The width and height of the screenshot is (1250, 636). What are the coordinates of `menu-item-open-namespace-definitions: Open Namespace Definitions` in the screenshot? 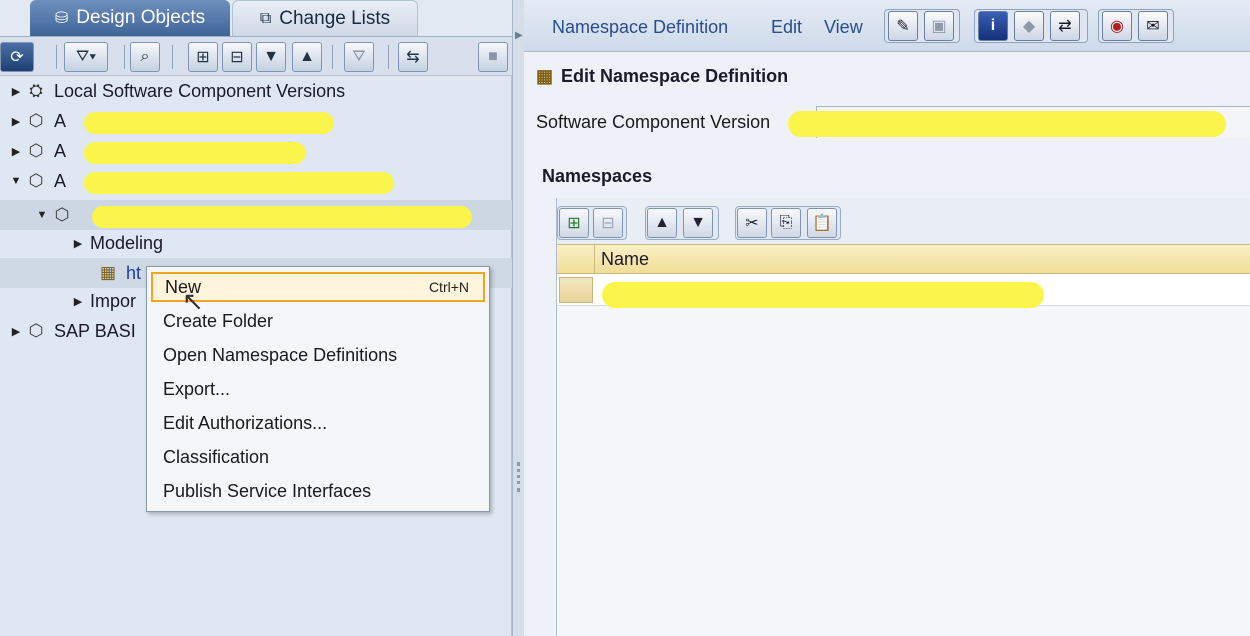 It's located at (318, 355).